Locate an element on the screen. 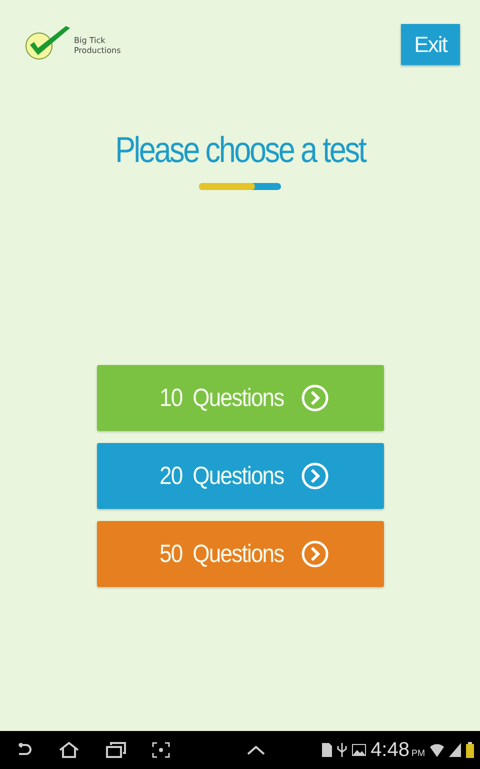  clock-time: 4:48 is located at coordinates (390, 750).